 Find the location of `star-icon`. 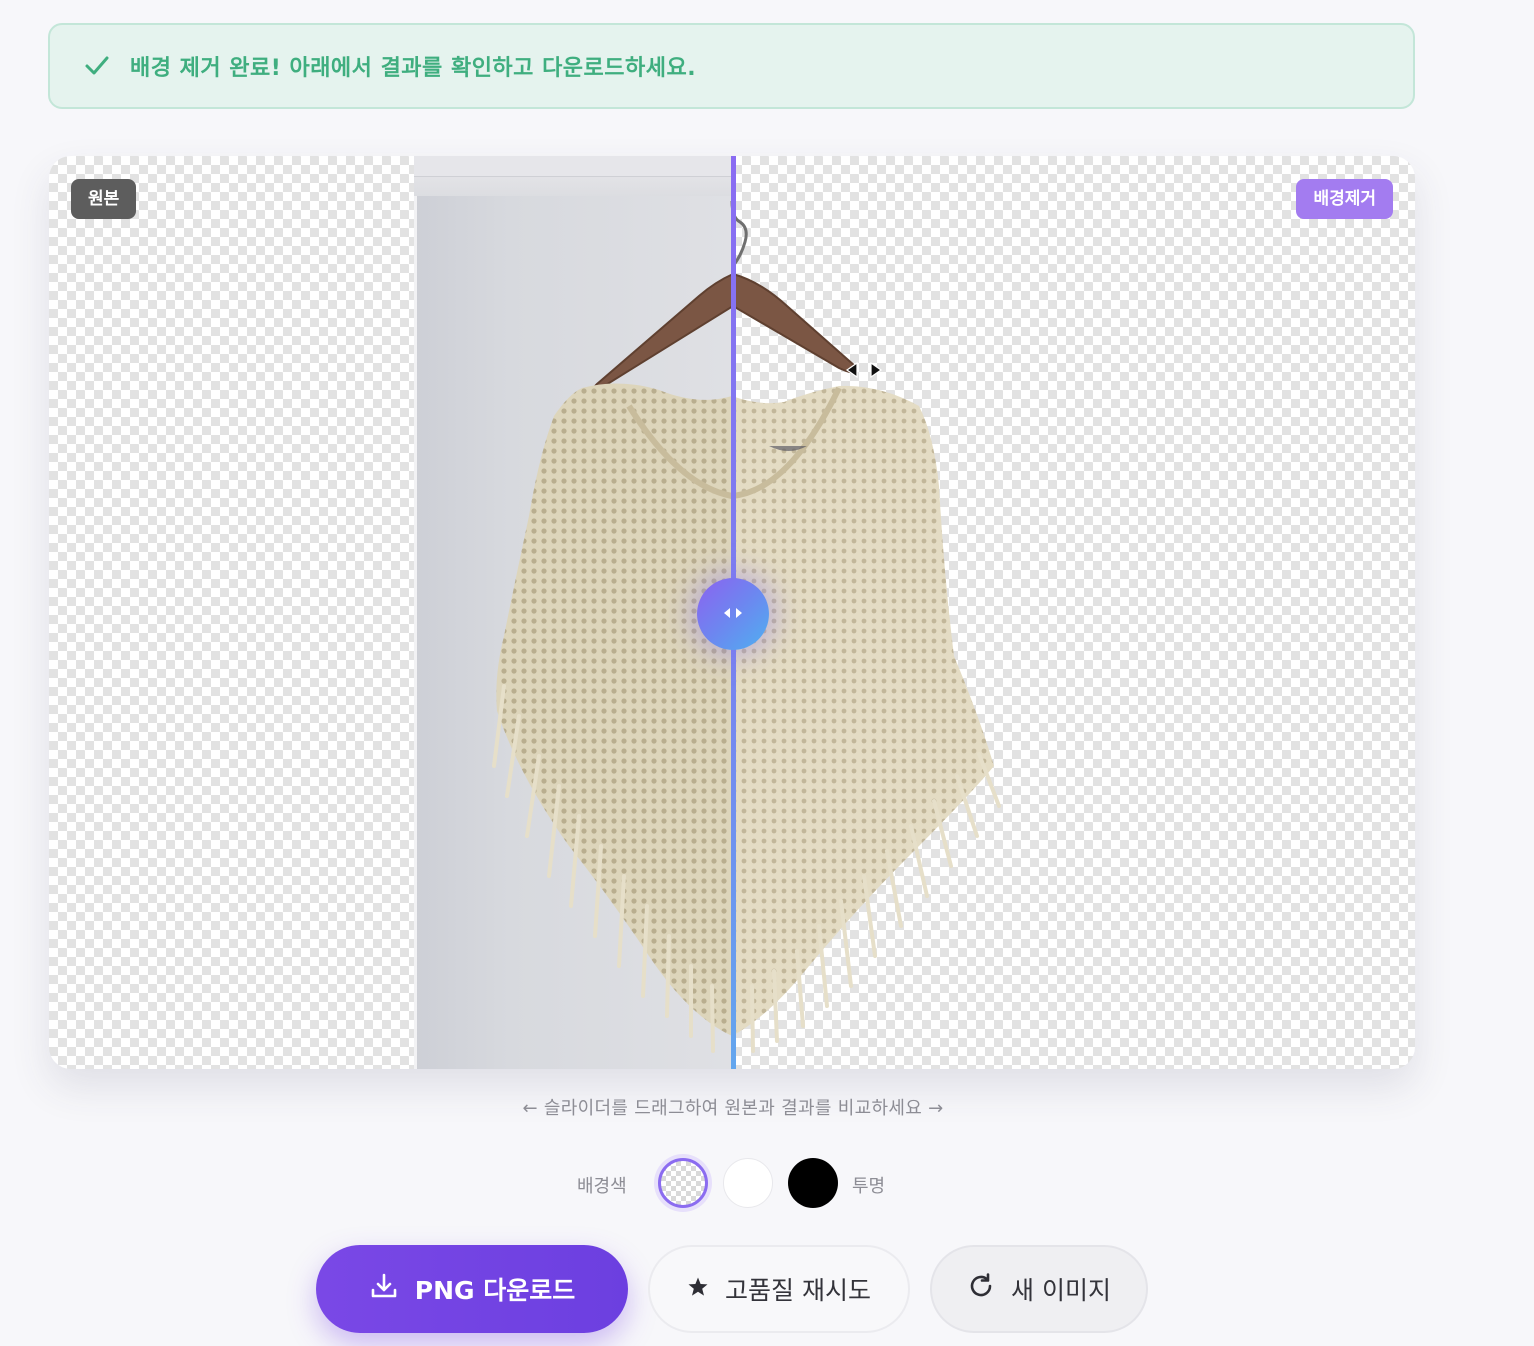

star-icon is located at coordinates (698, 1289).